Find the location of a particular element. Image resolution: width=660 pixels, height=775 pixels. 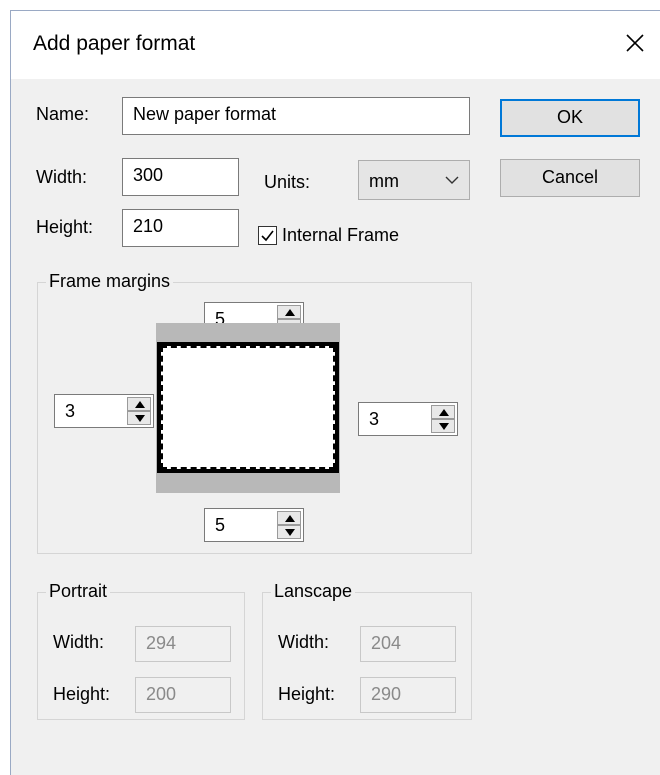

right-margin-value: 3 is located at coordinates (374, 419).